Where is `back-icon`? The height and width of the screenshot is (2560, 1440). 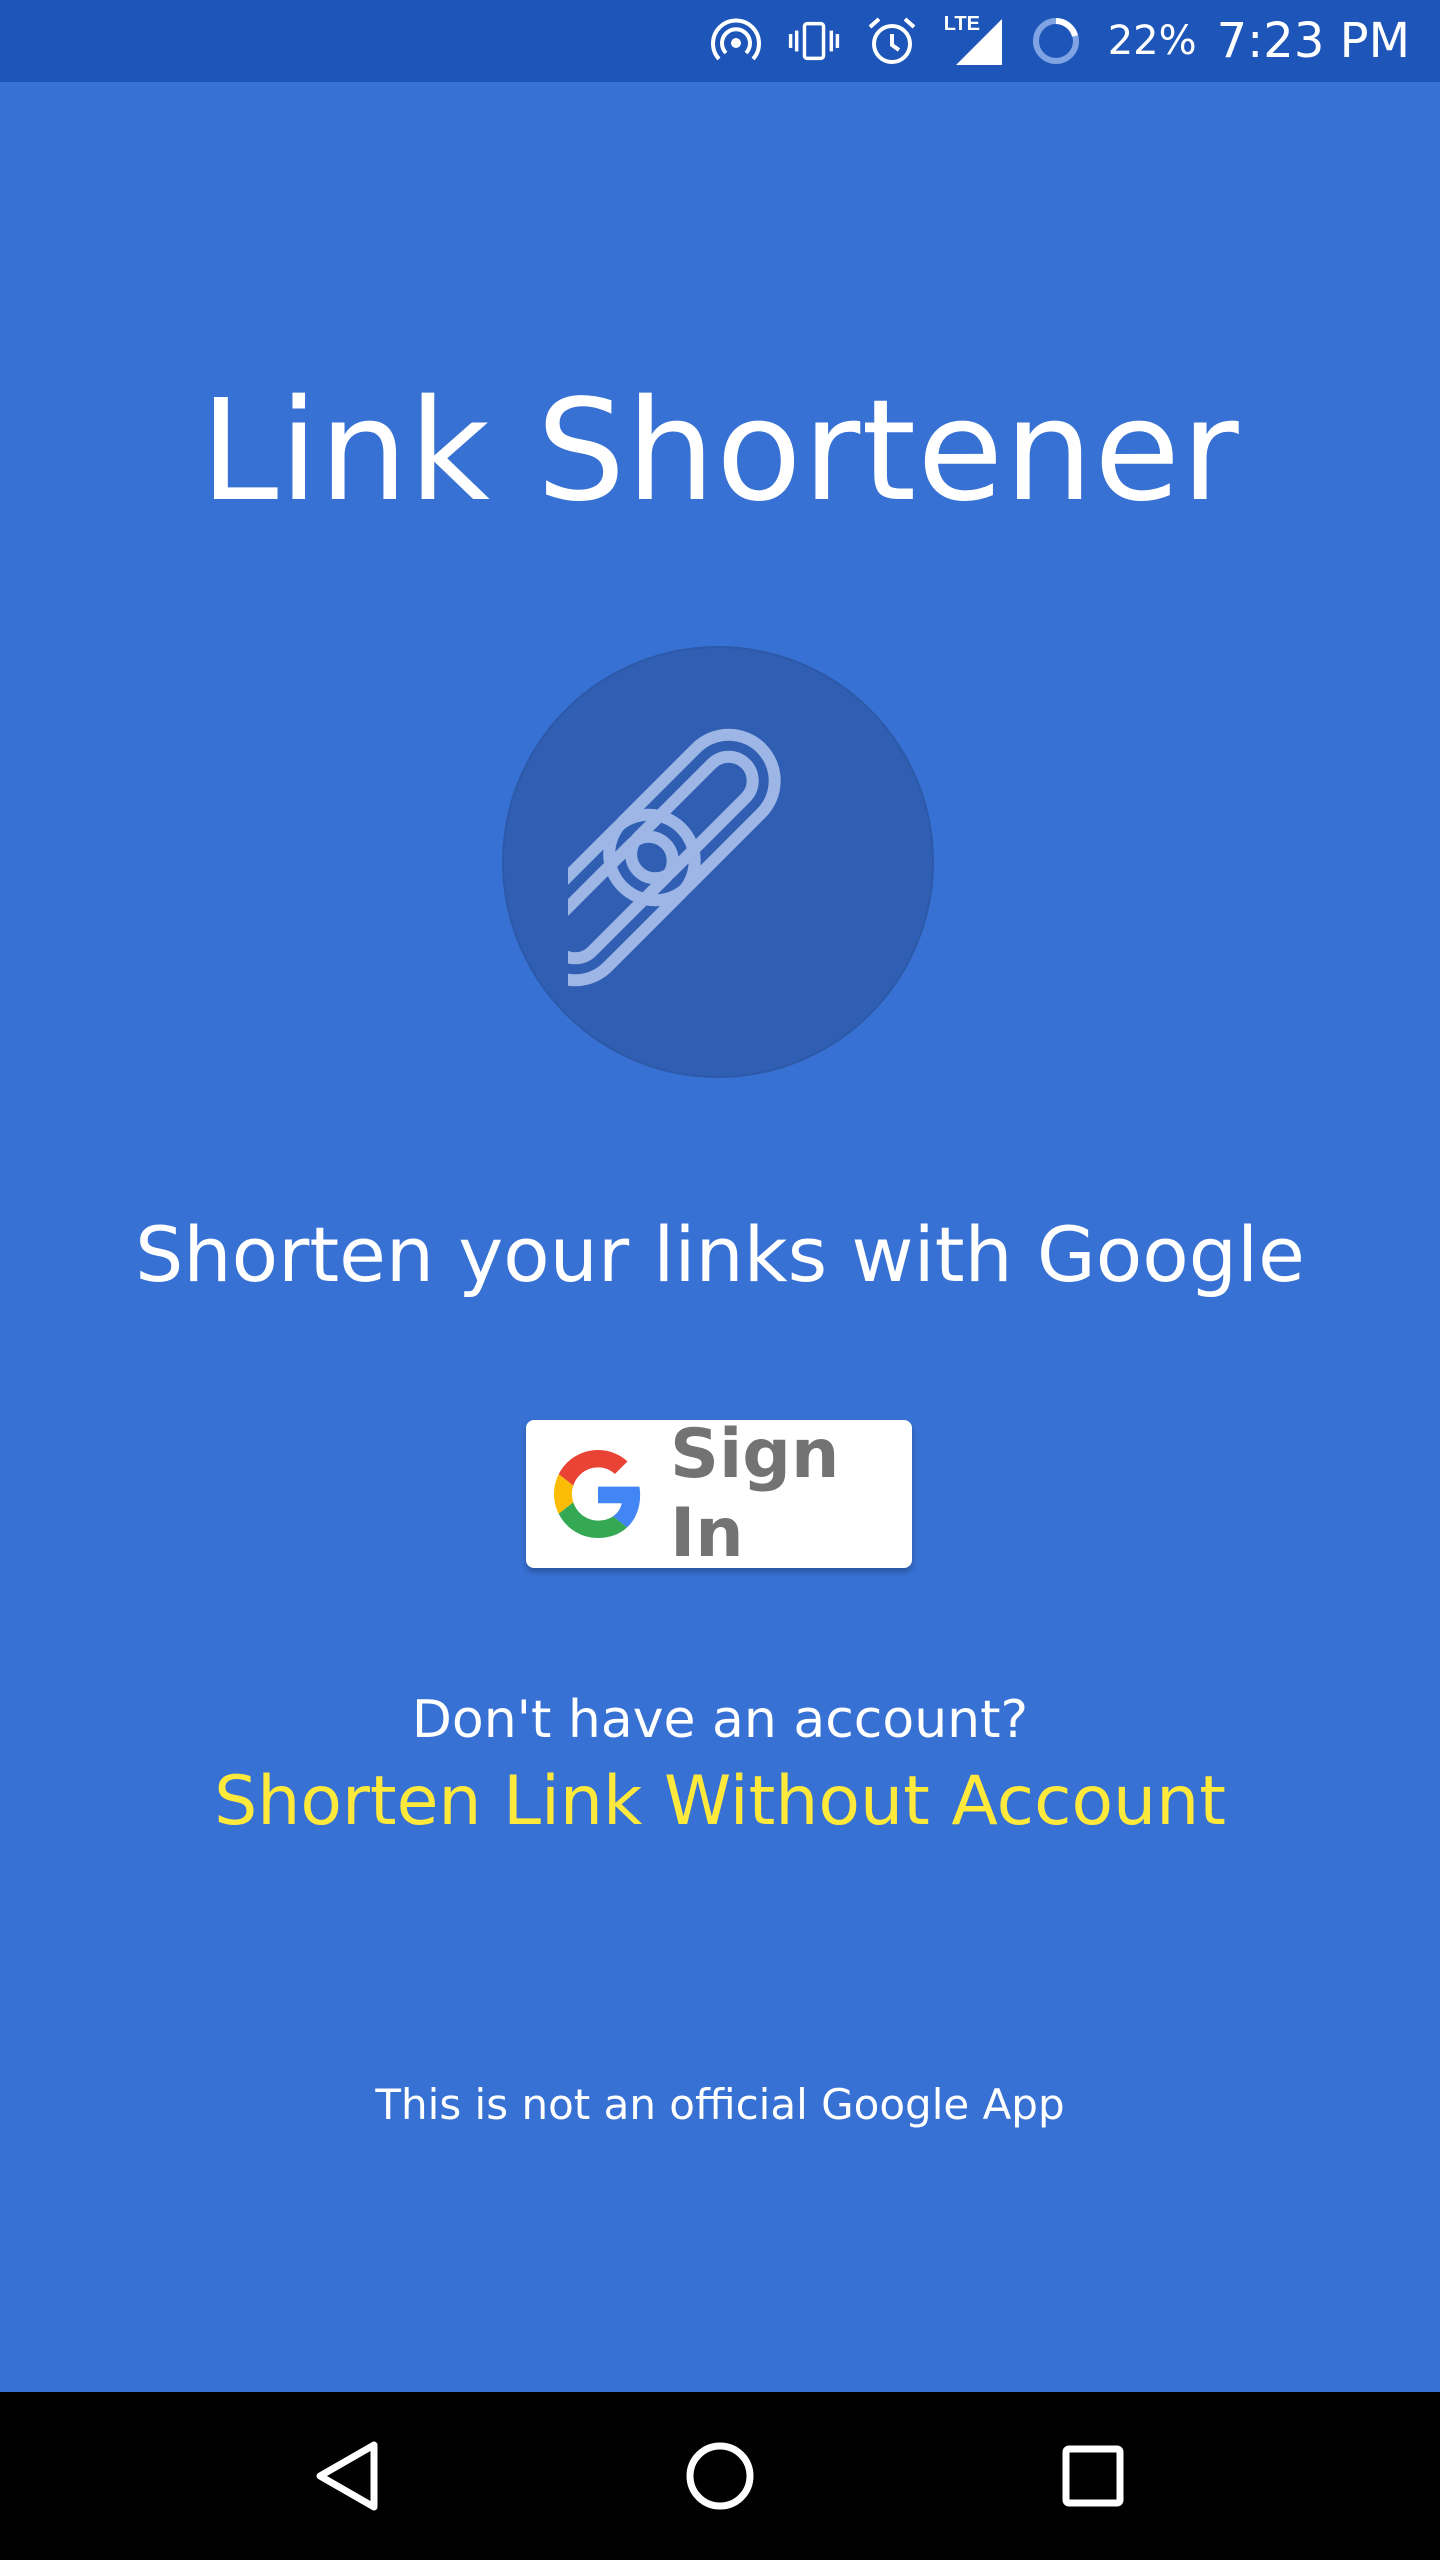 back-icon is located at coordinates (347, 2476).